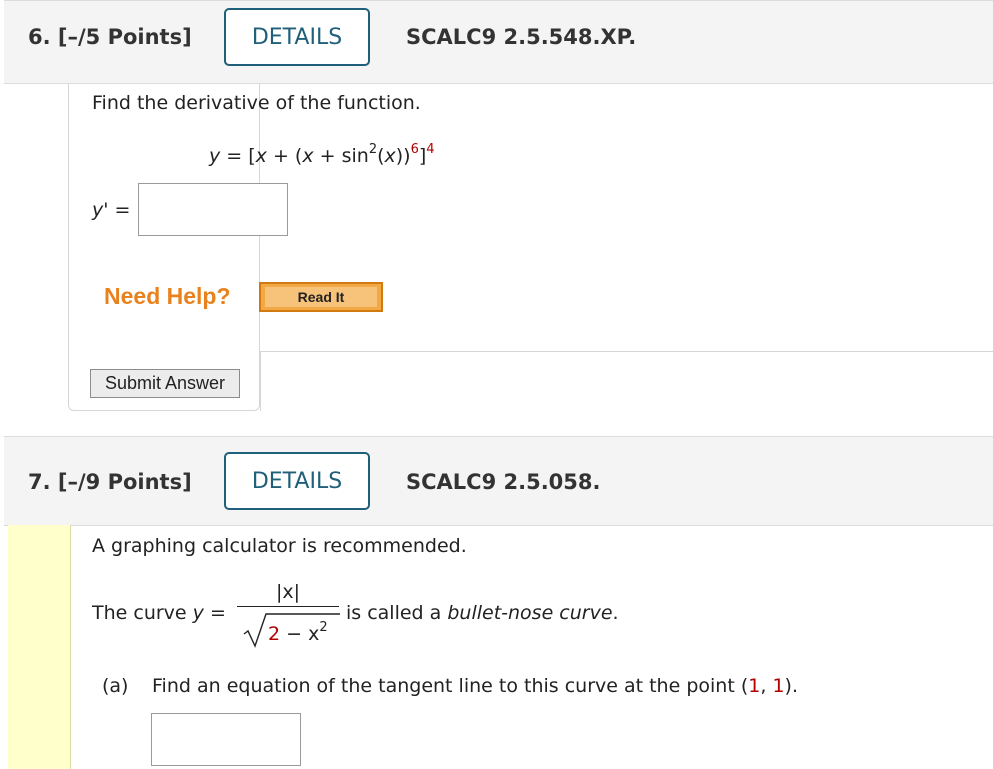 The image size is (993, 769). I want to click on read-it-button: Read It, so click(321, 297).